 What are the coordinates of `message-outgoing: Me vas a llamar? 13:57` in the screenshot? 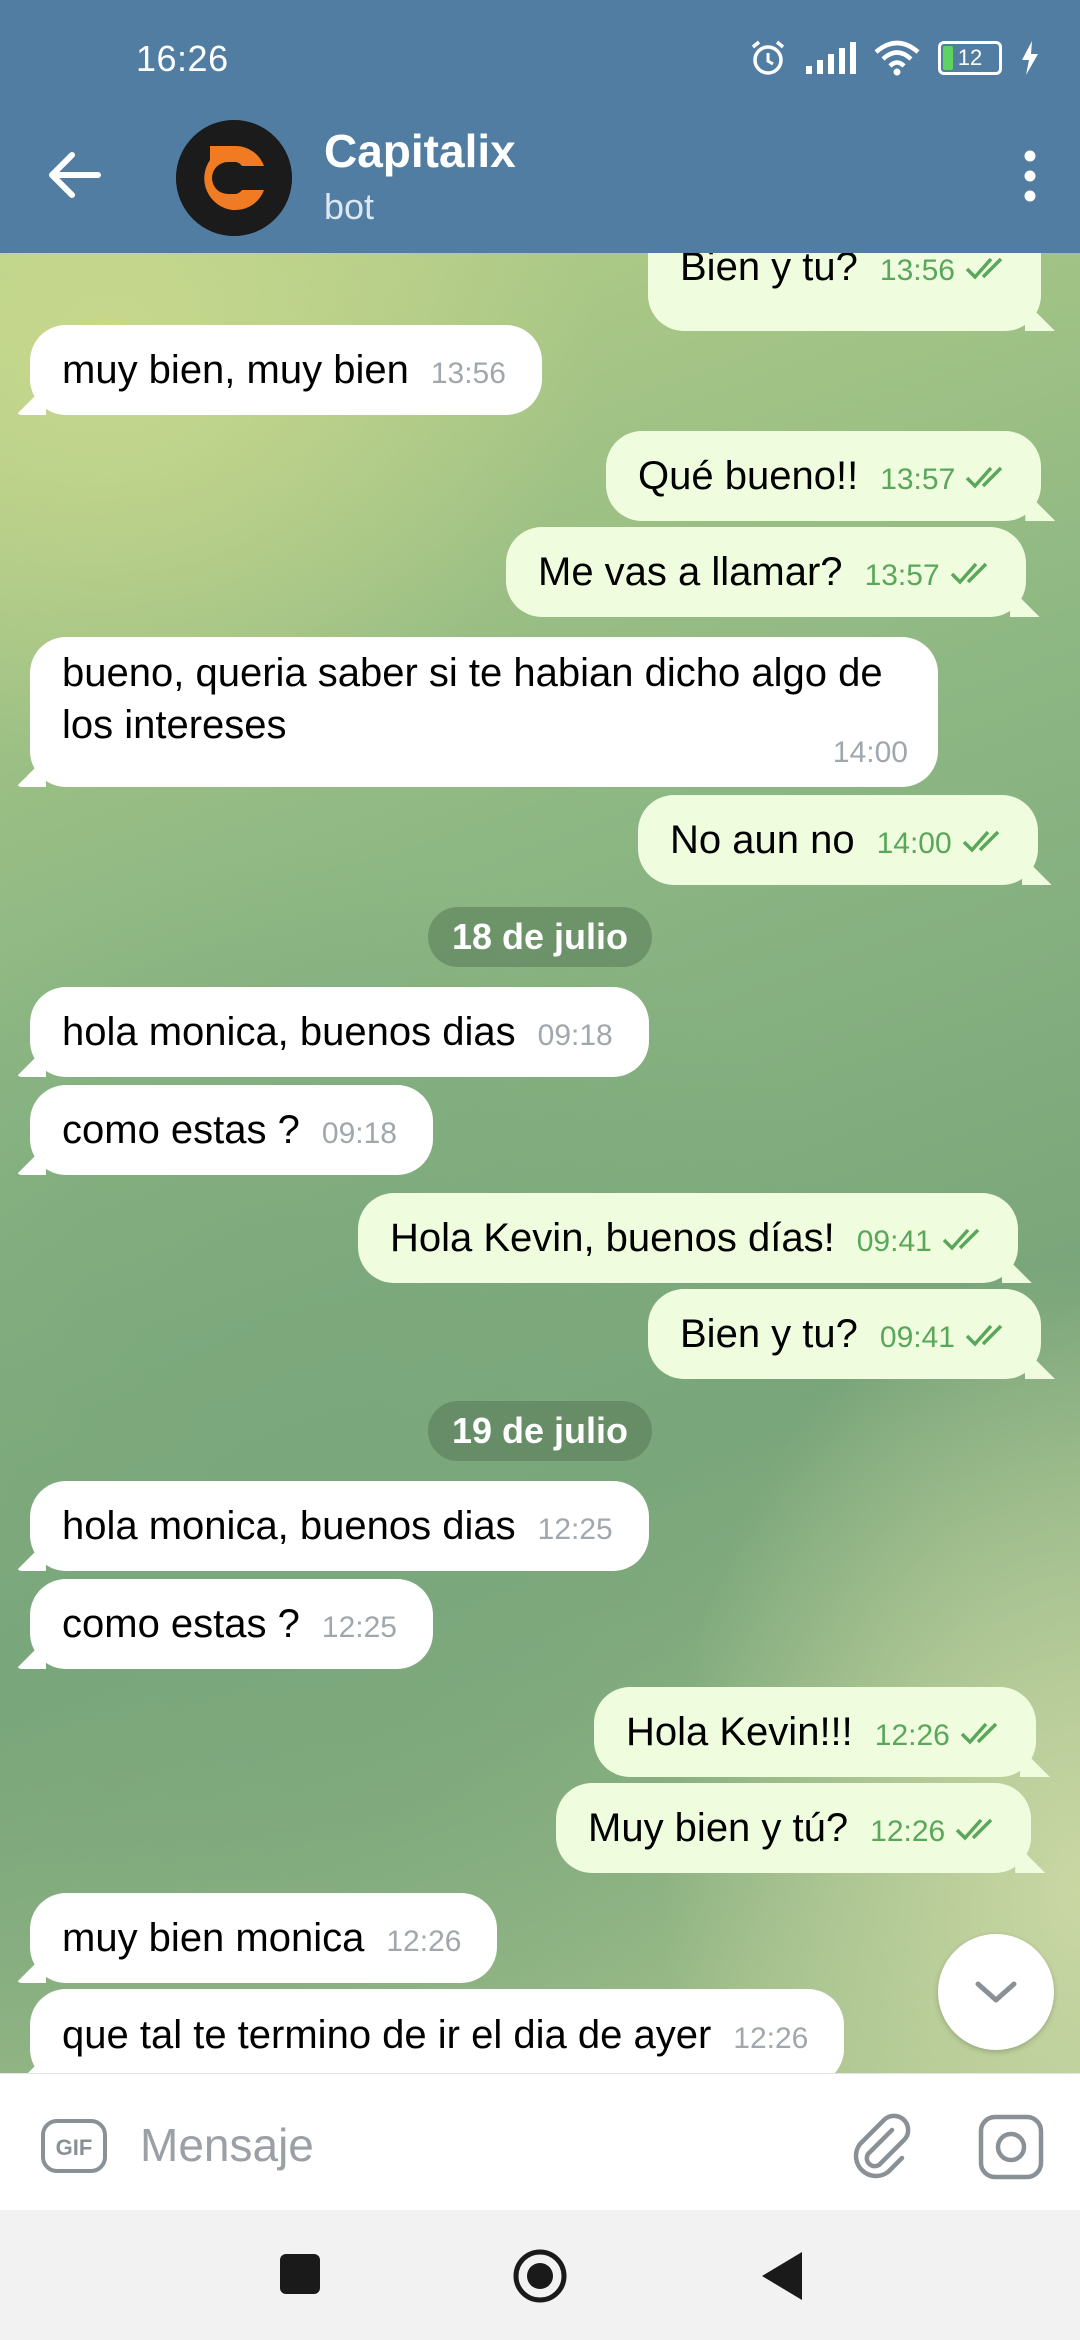 It's located at (766, 572).